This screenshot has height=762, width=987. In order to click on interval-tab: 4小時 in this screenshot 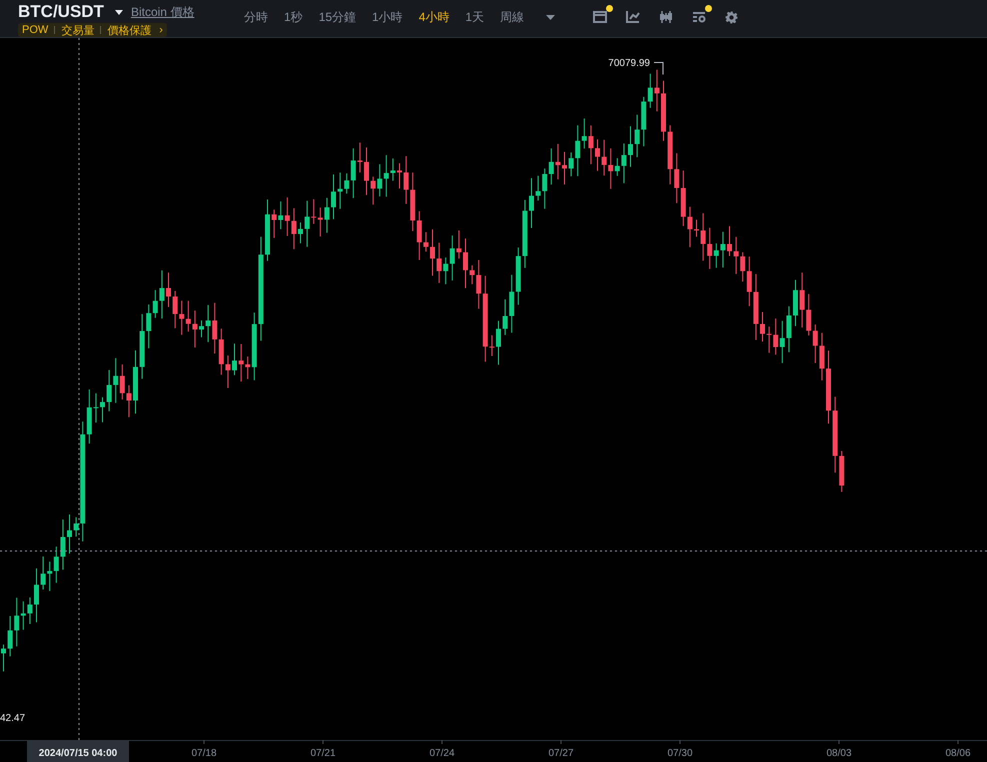, I will do `click(434, 17)`.